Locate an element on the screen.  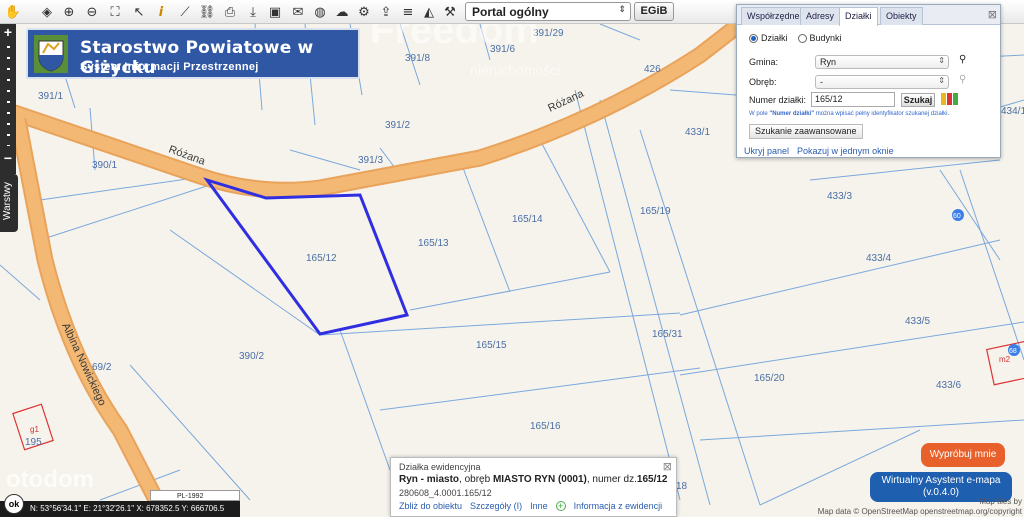
parcel-label: 165/14 is located at coordinates (527, 219).